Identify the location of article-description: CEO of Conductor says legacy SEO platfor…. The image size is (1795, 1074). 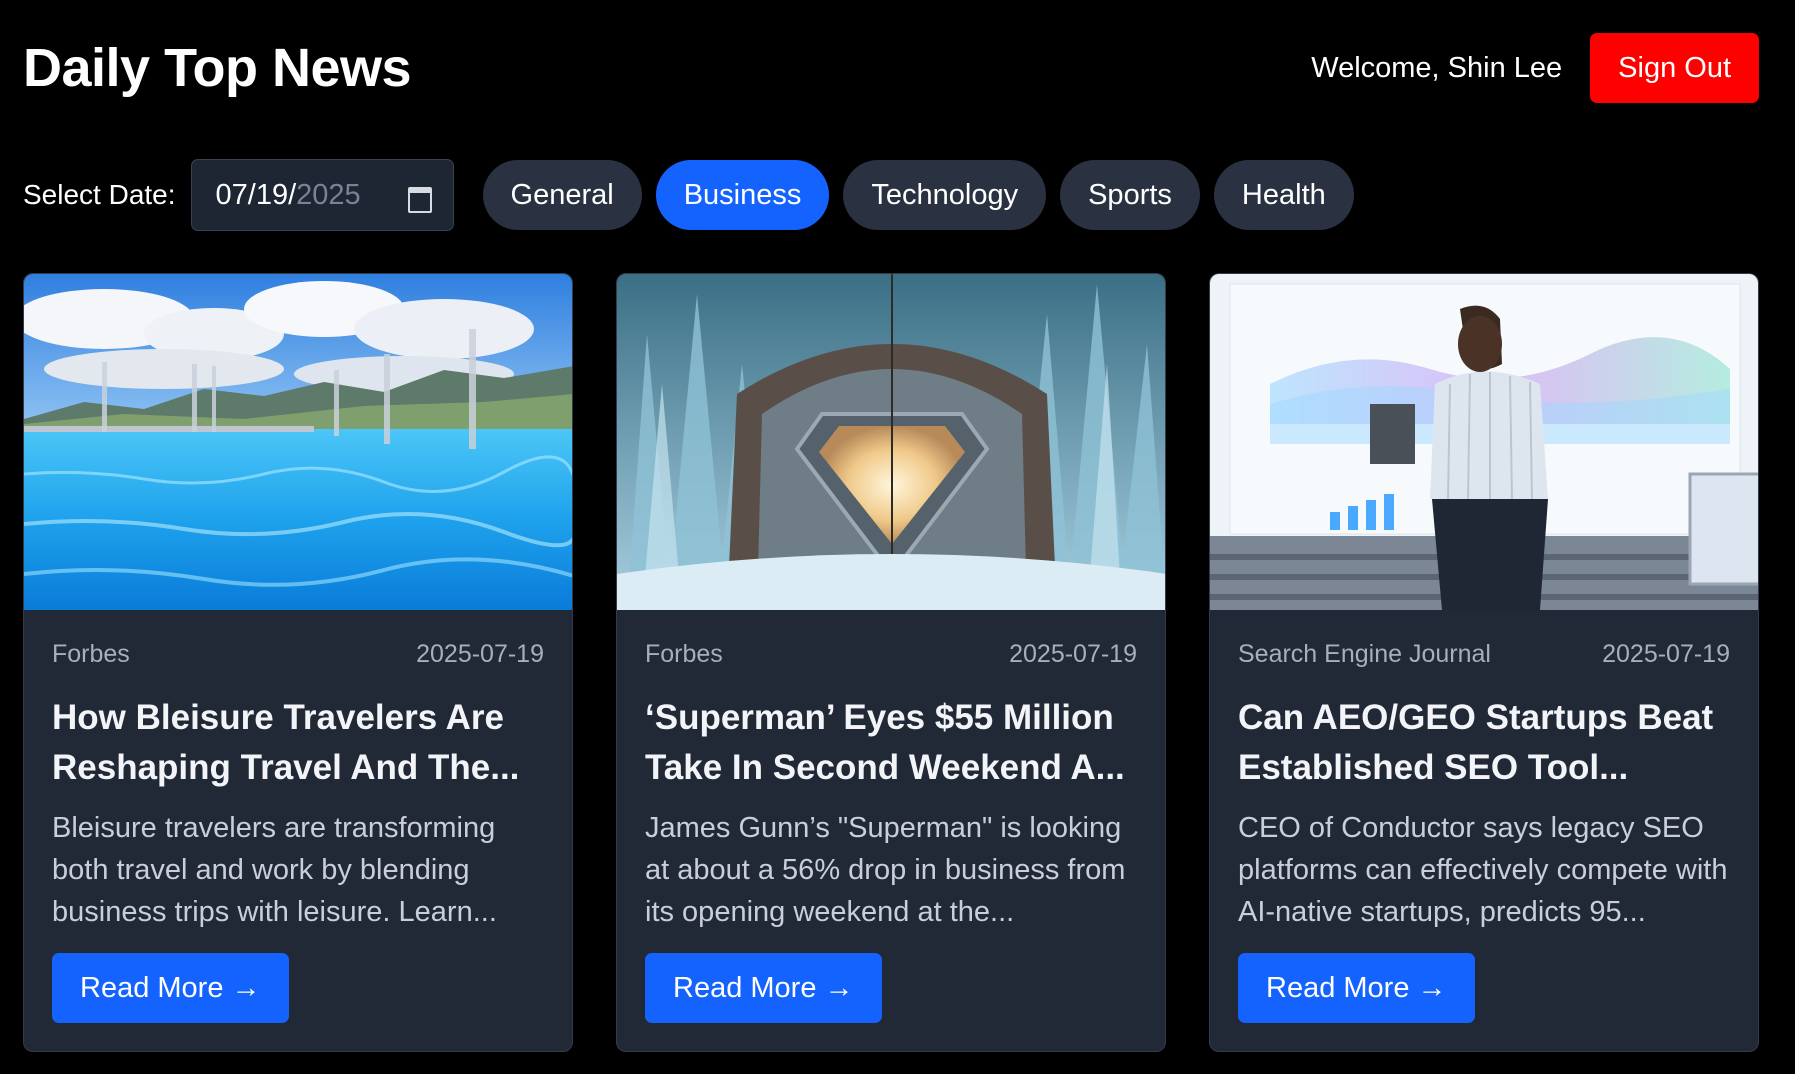
(1483, 870).